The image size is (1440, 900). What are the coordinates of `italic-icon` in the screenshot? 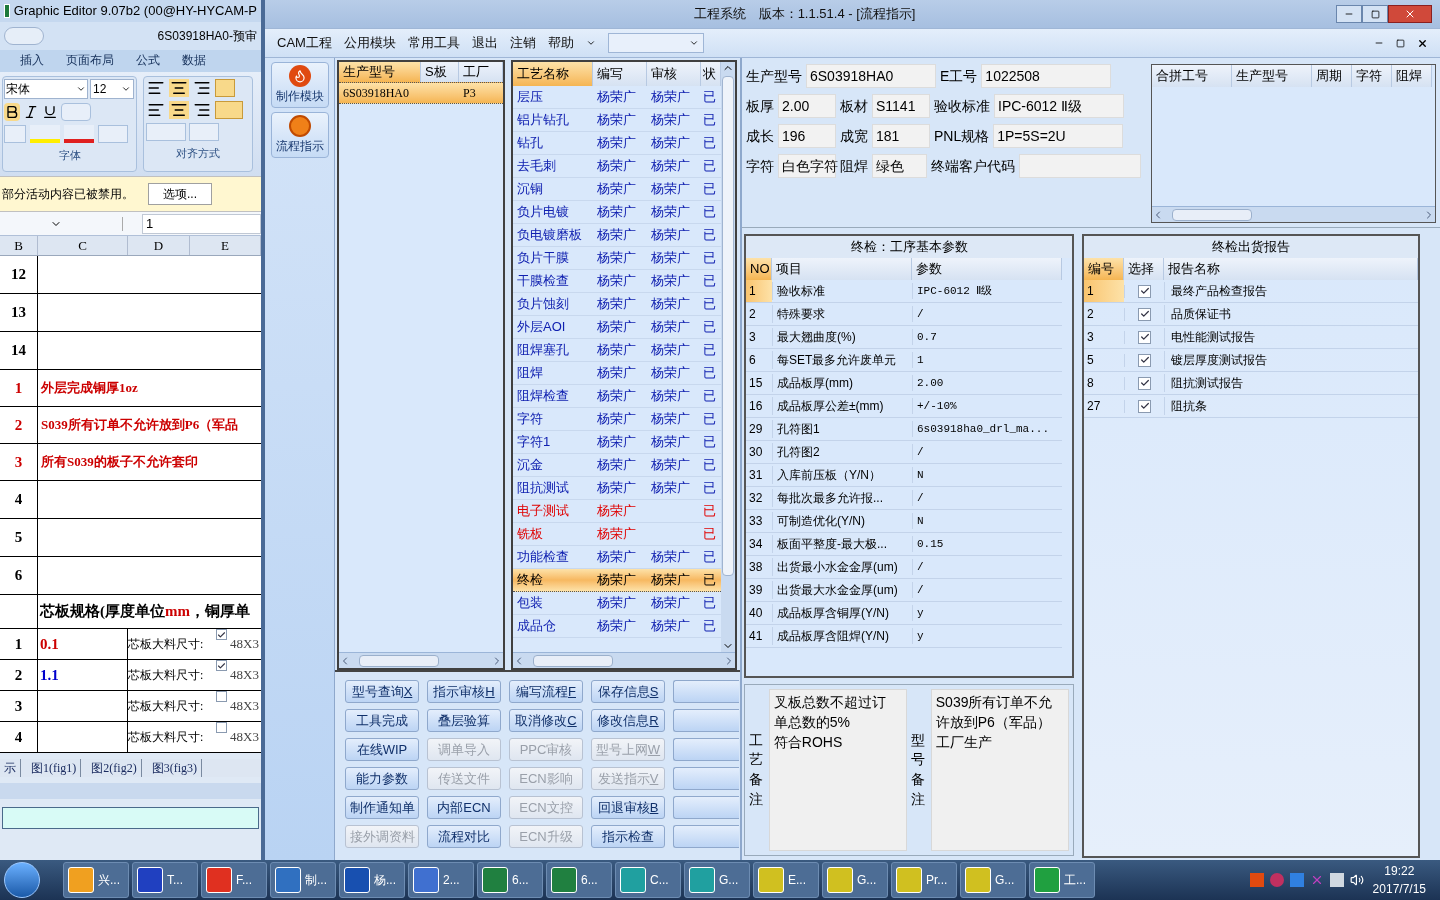 It's located at (31, 112).